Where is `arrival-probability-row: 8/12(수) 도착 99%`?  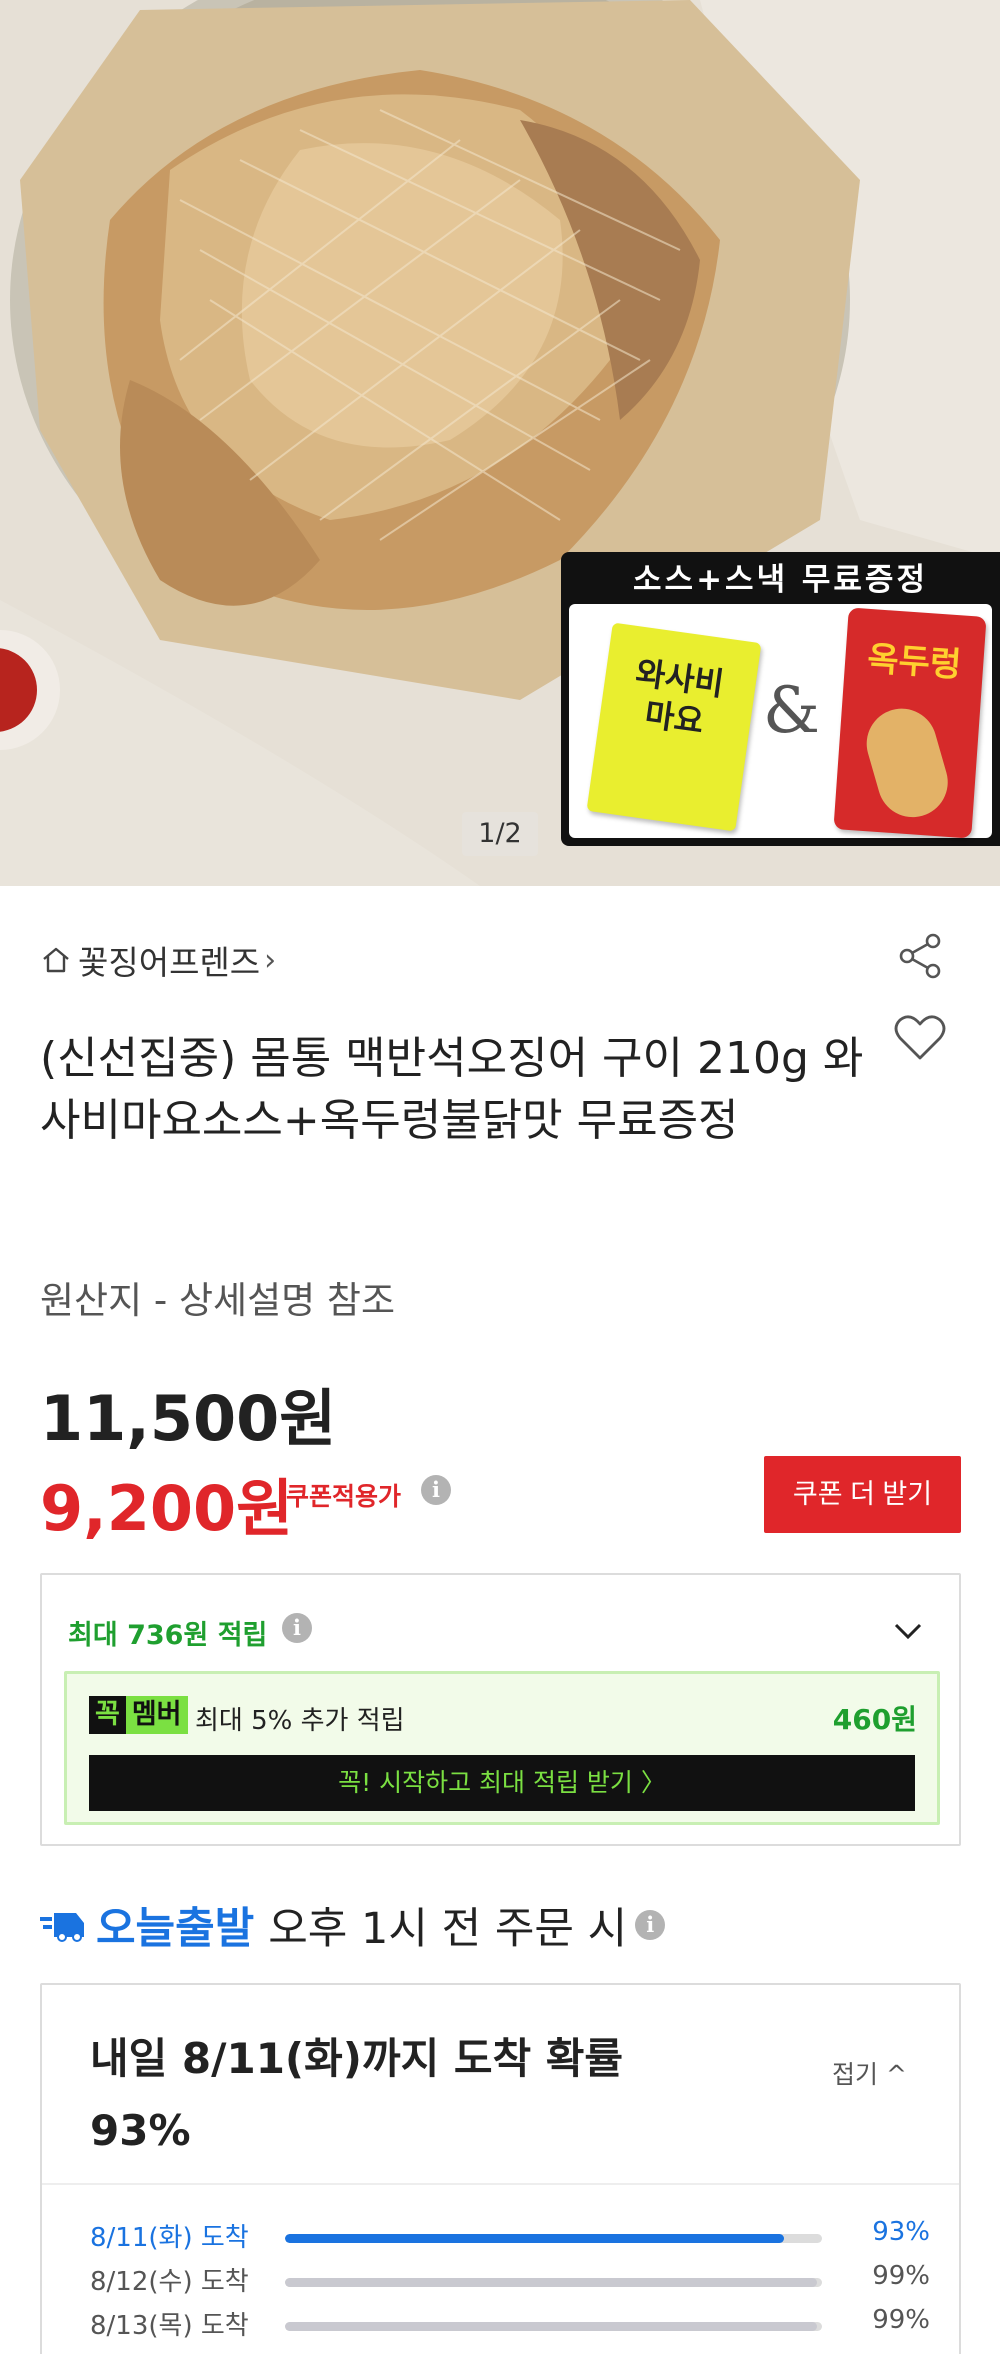
arrival-probability-row: 8/12(수) 도착 99% is located at coordinates (510, 2281).